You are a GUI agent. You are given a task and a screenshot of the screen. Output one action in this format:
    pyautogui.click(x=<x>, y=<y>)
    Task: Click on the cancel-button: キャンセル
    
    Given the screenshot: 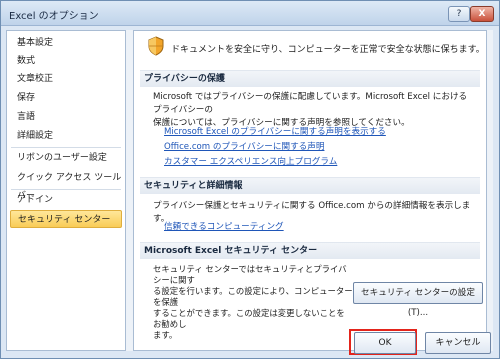 What is the action you would take?
    pyautogui.click(x=458, y=343)
    